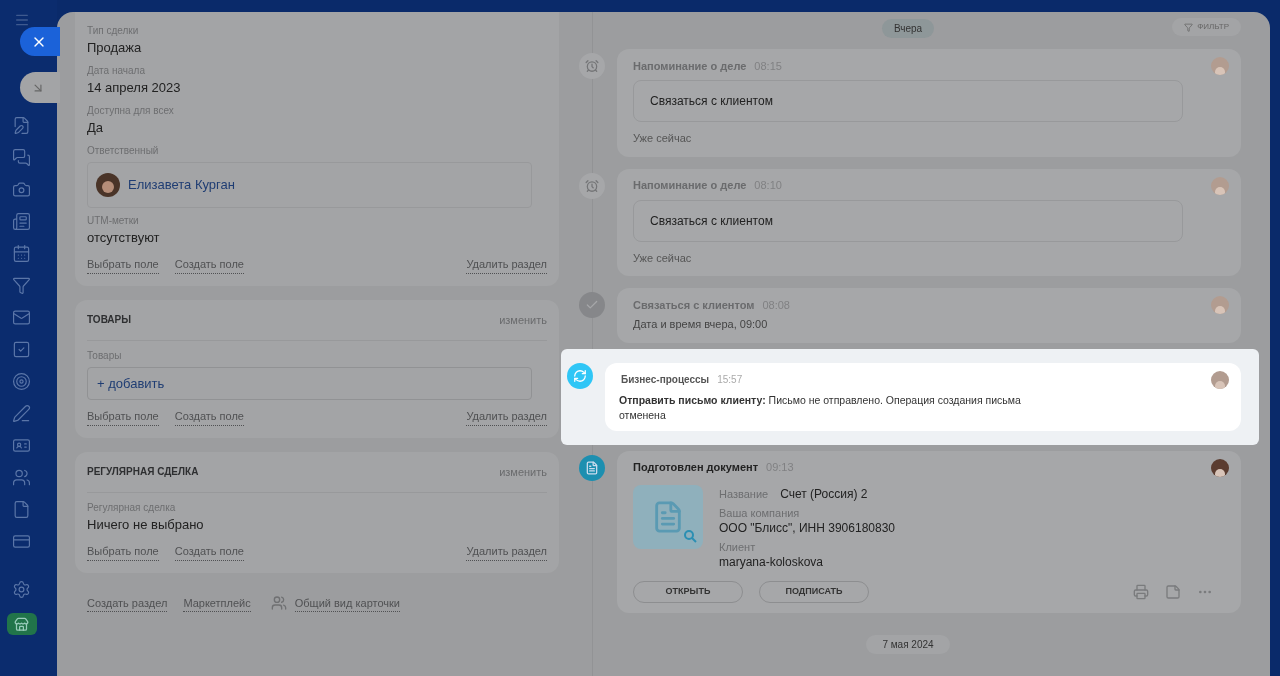  Describe the element at coordinates (109, 319) in the screenshot. I see `section-title: ТОВАРЫ` at that location.